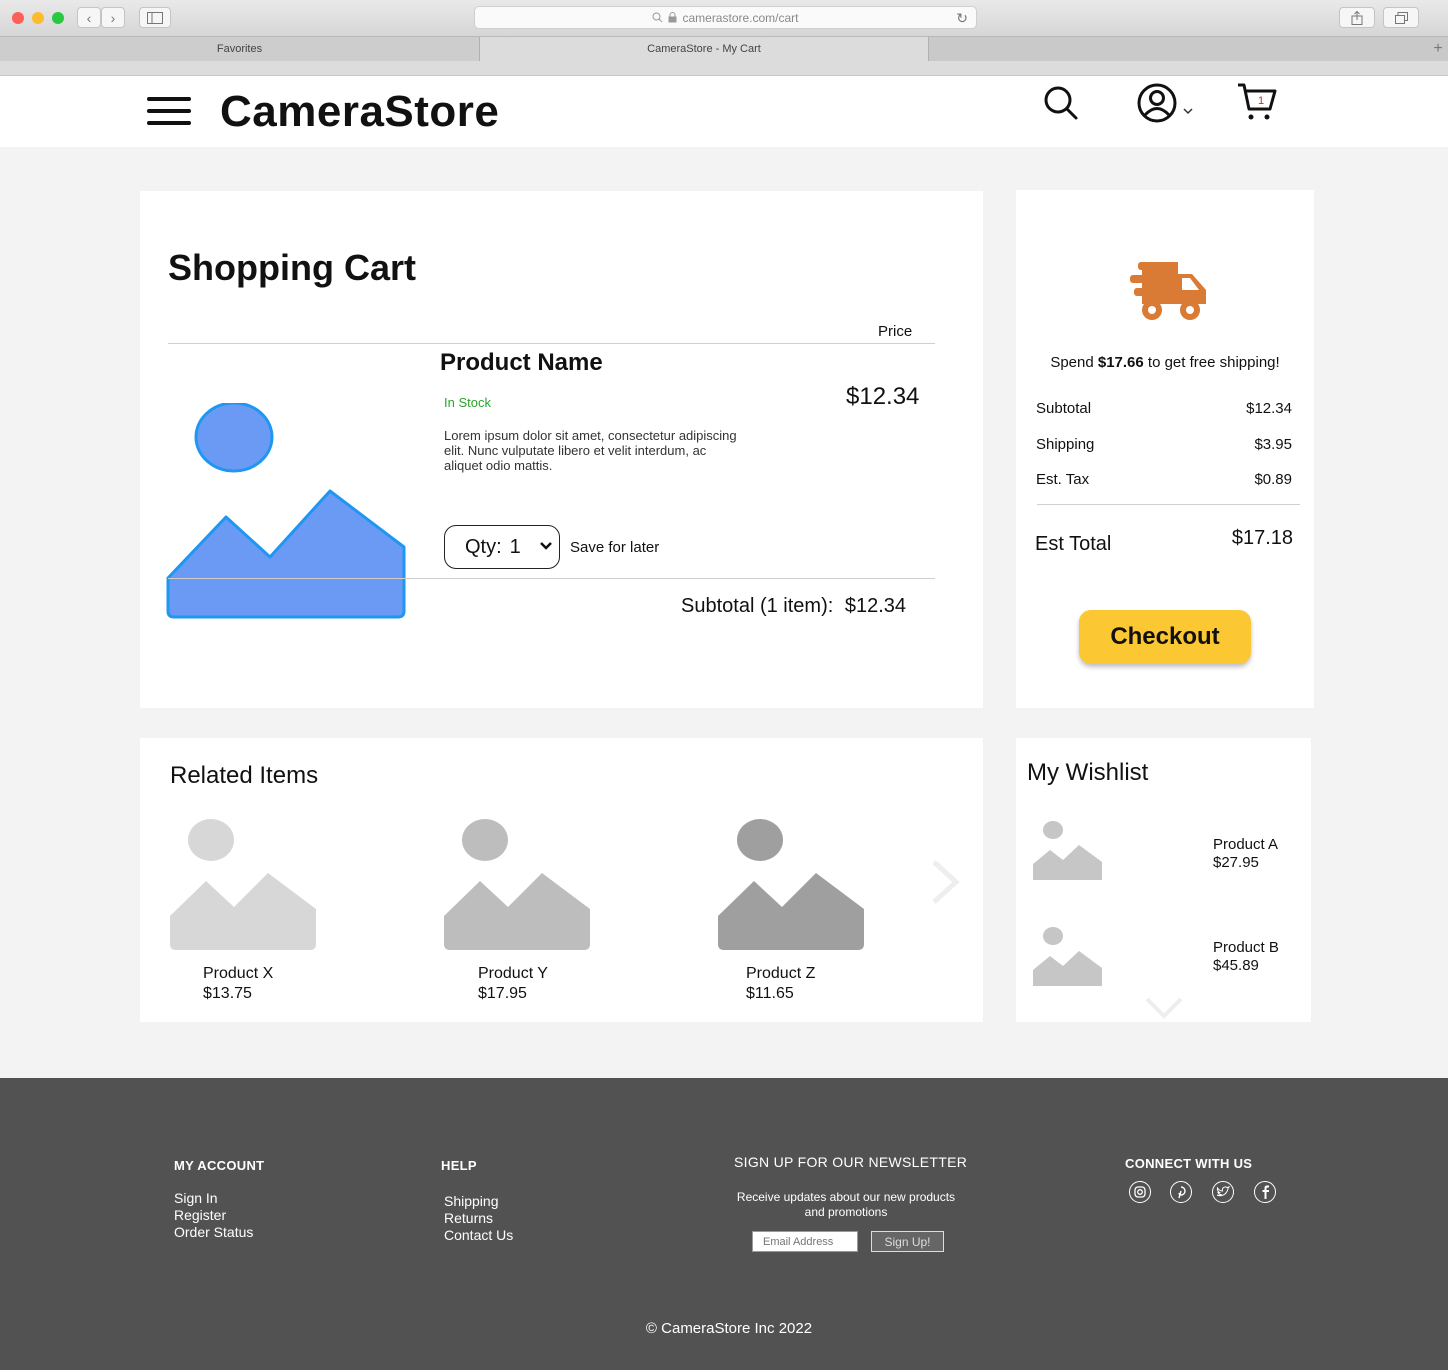  What do you see at coordinates (1063, 479) in the screenshot?
I see `summary-label: Est. Tax` at bounding box center [1063, 479].